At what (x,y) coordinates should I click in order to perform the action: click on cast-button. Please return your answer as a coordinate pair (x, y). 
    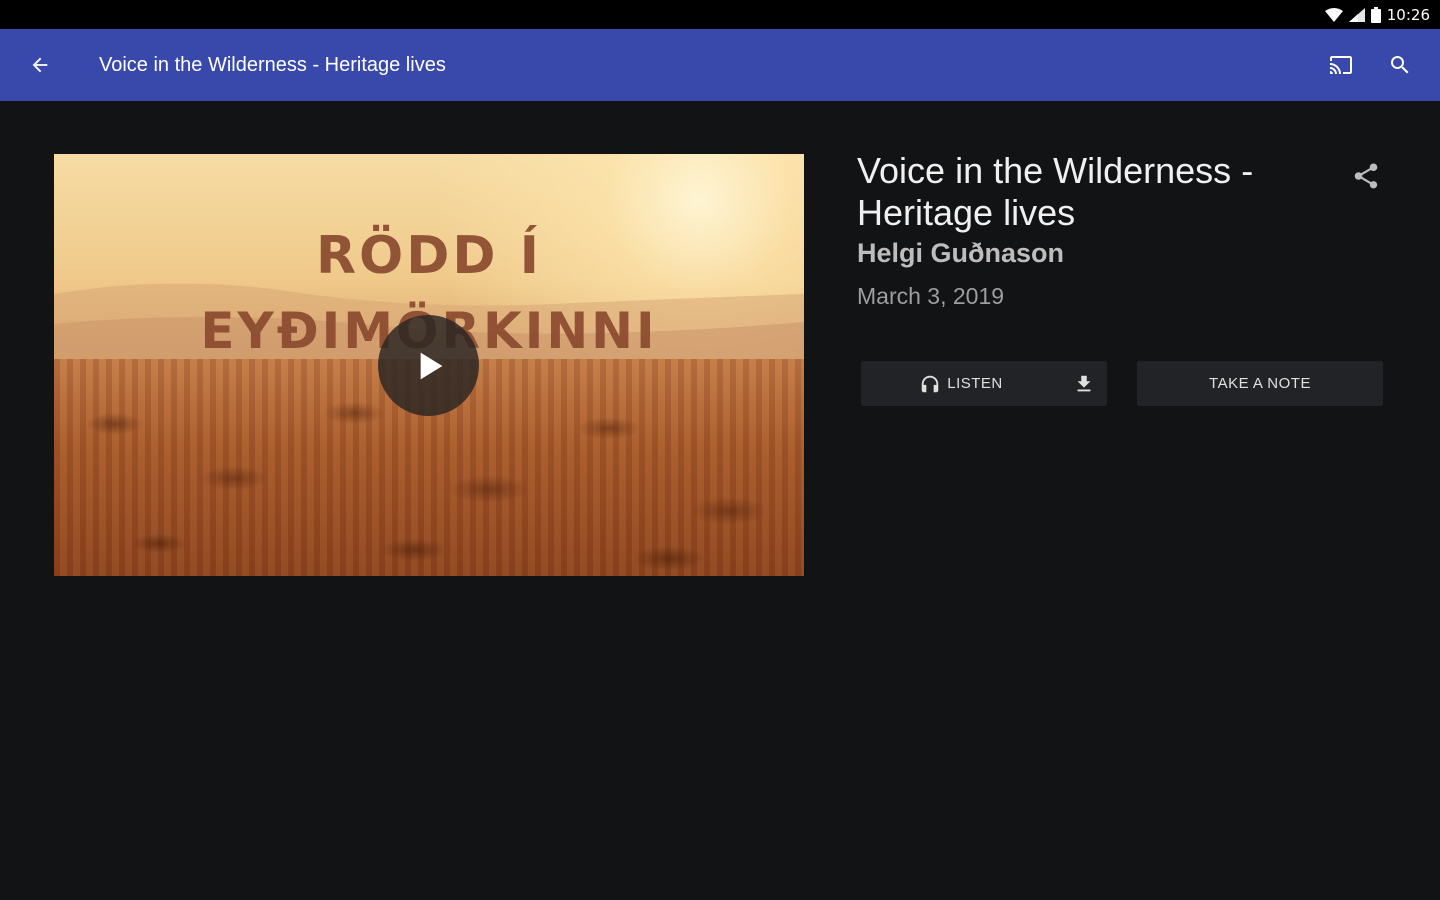
    Looking at the image, I should click on (1341, 65).